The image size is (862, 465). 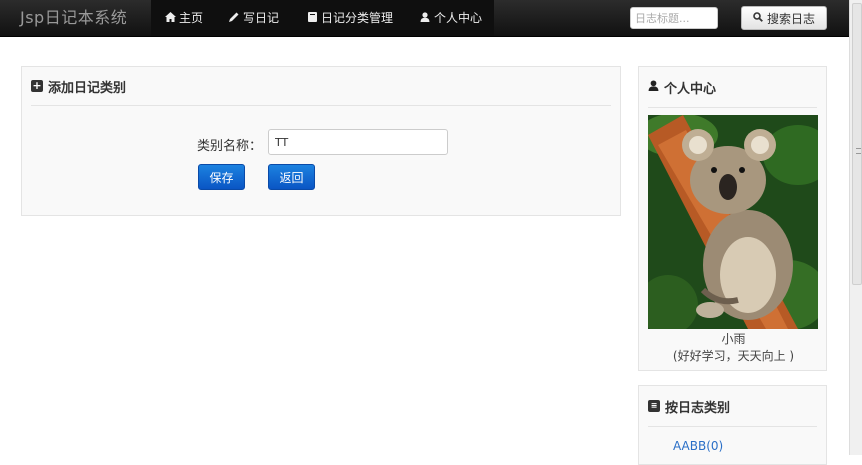 What do you see at coordinates (654, 406) in the screenshot?
I see `book-icon: ≡` at bounding box center [654, 406].